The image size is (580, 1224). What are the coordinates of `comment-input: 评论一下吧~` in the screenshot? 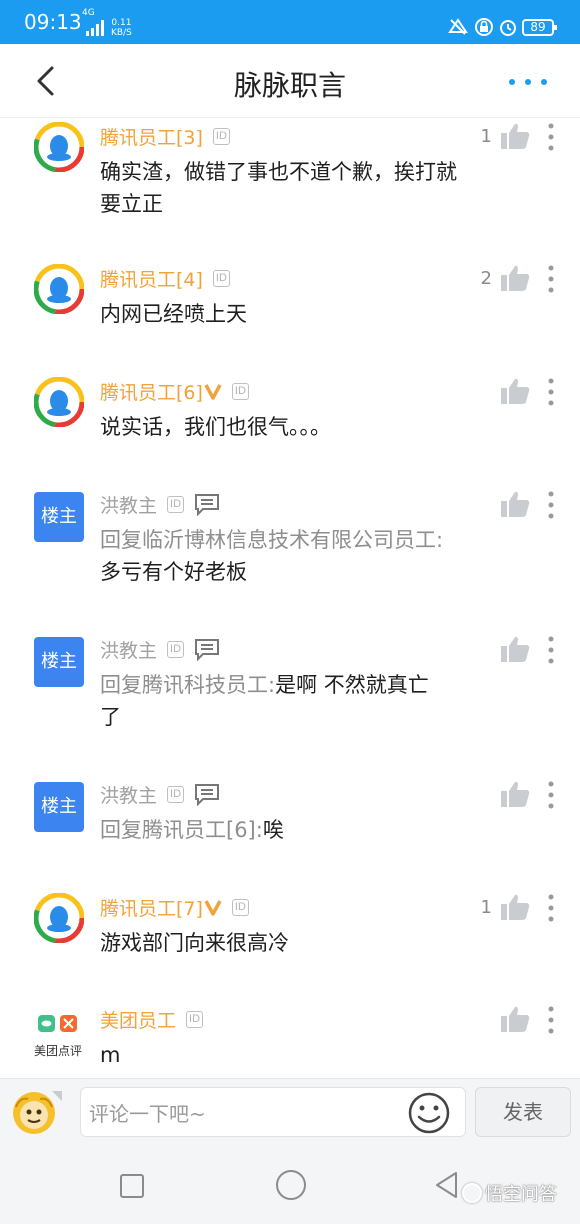 It's located at (273, 1112).